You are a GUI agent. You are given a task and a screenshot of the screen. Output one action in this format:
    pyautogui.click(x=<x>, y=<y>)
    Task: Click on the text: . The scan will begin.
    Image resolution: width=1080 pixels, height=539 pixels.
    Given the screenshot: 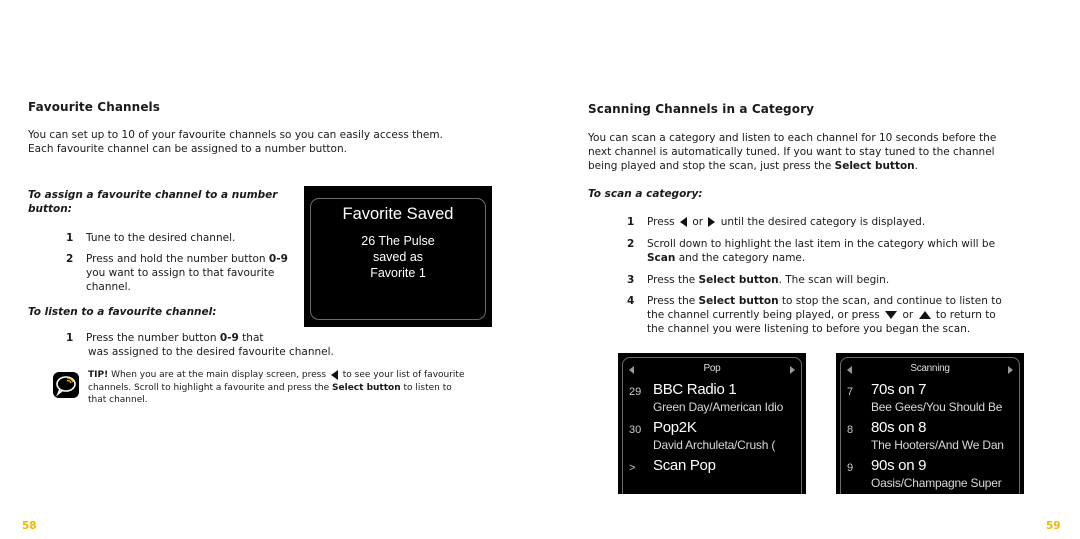 What is the action you would take?
    pyautogui.click(x=834, y=280)
    